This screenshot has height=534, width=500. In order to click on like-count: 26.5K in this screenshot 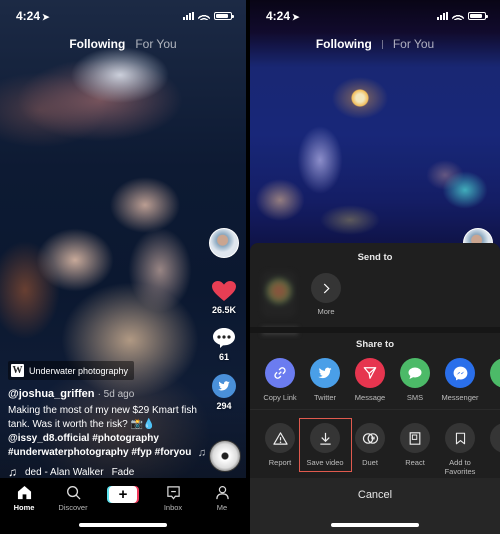, I will do `click(224, 310)`.